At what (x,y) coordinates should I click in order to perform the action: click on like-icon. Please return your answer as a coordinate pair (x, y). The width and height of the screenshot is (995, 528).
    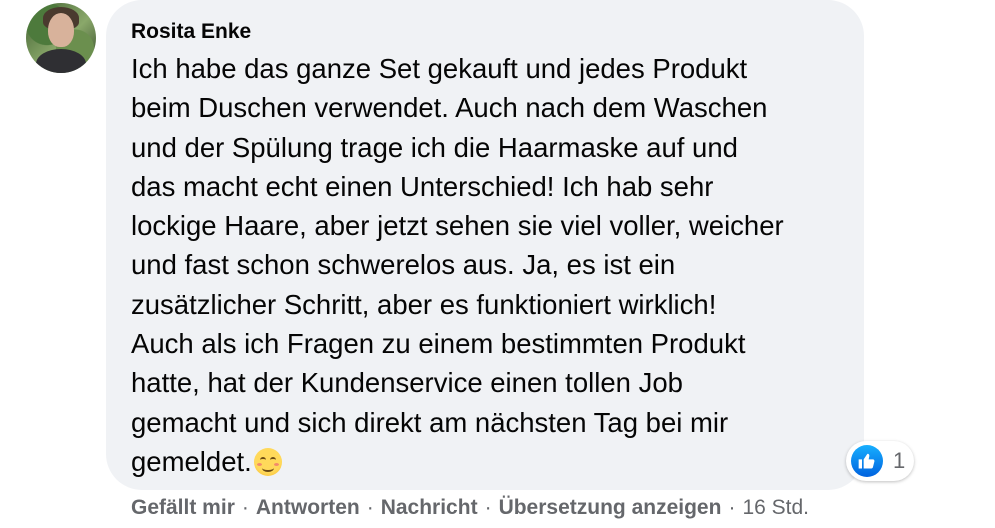
    Looking at the image, I should click on (867, 461).